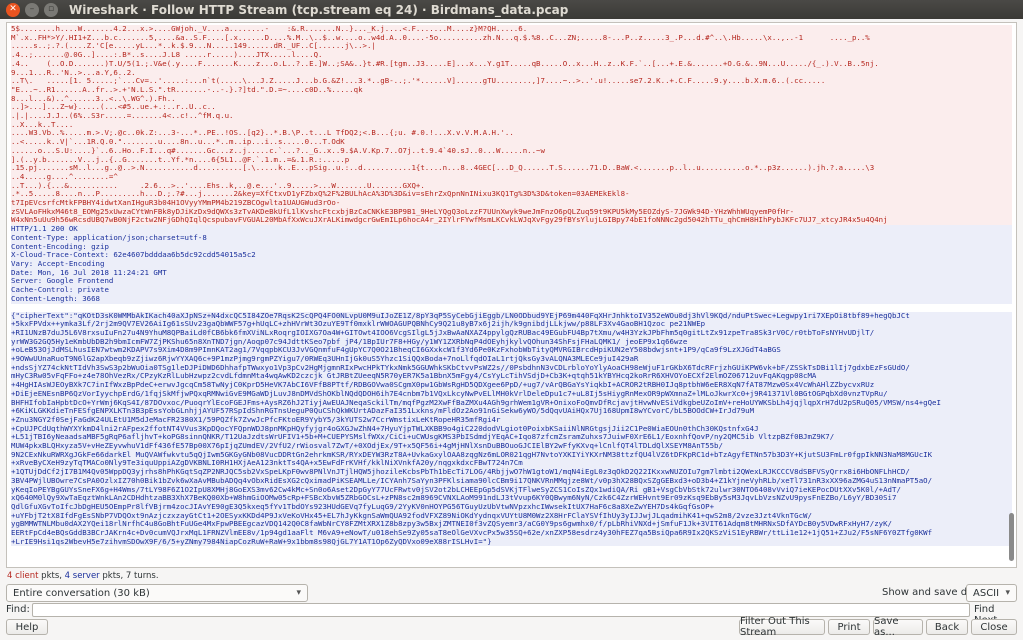 This screenshot has height=640, width=1023. I want to click on server-packets-suffix: pkts, 7 turns., so click(129, 576).